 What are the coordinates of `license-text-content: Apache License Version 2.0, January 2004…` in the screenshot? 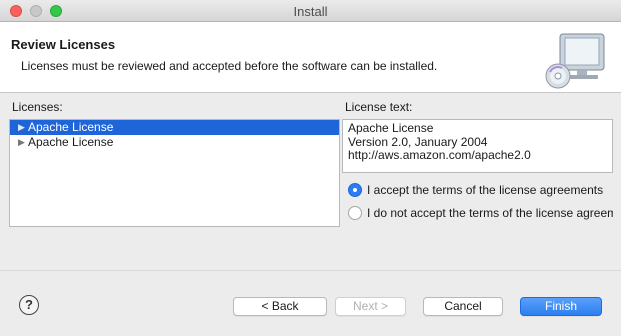 It's located at (439, 141).